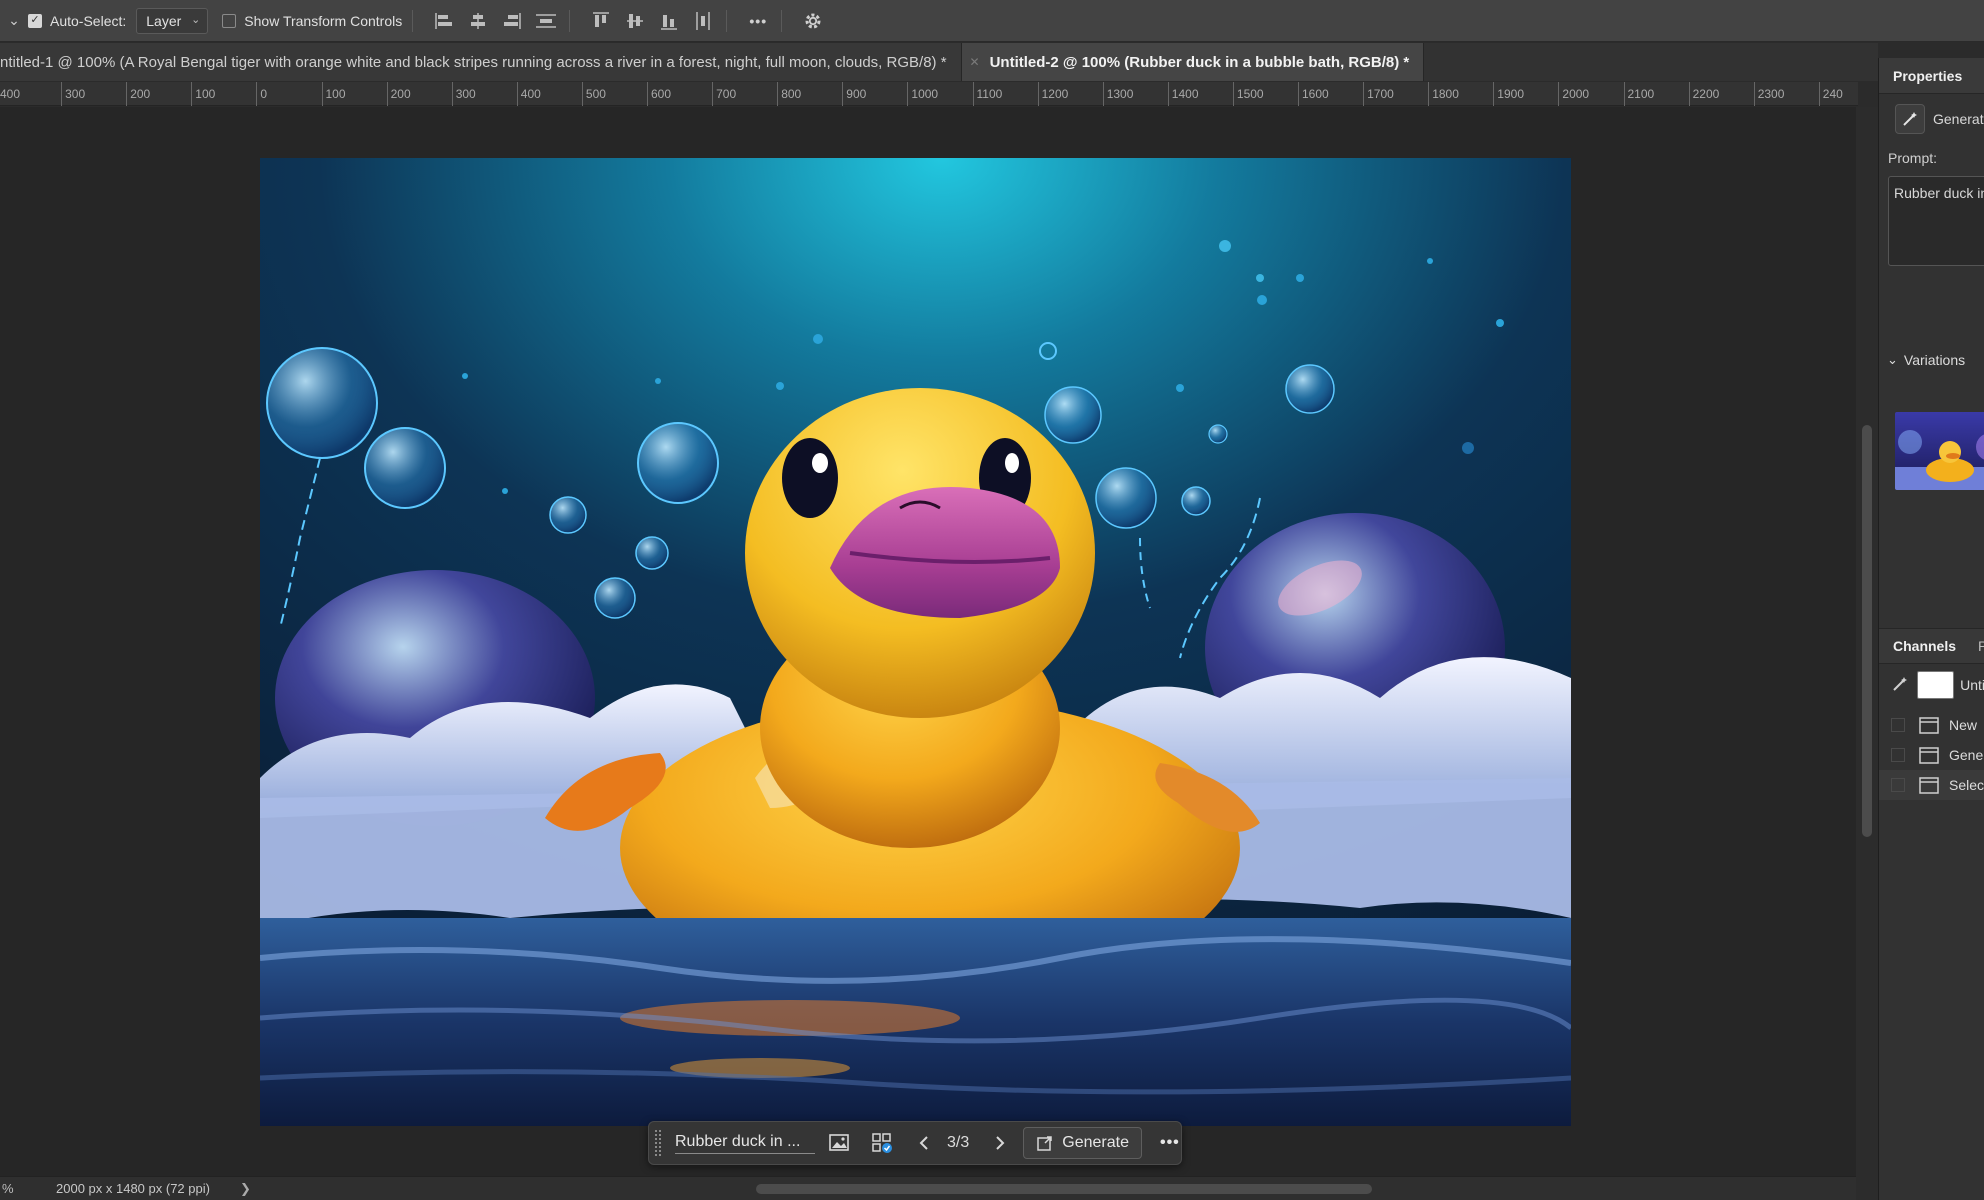 The image size is (1984, 1200). I want to click on auto-select-checkbox: ✓, so click(35, 20).